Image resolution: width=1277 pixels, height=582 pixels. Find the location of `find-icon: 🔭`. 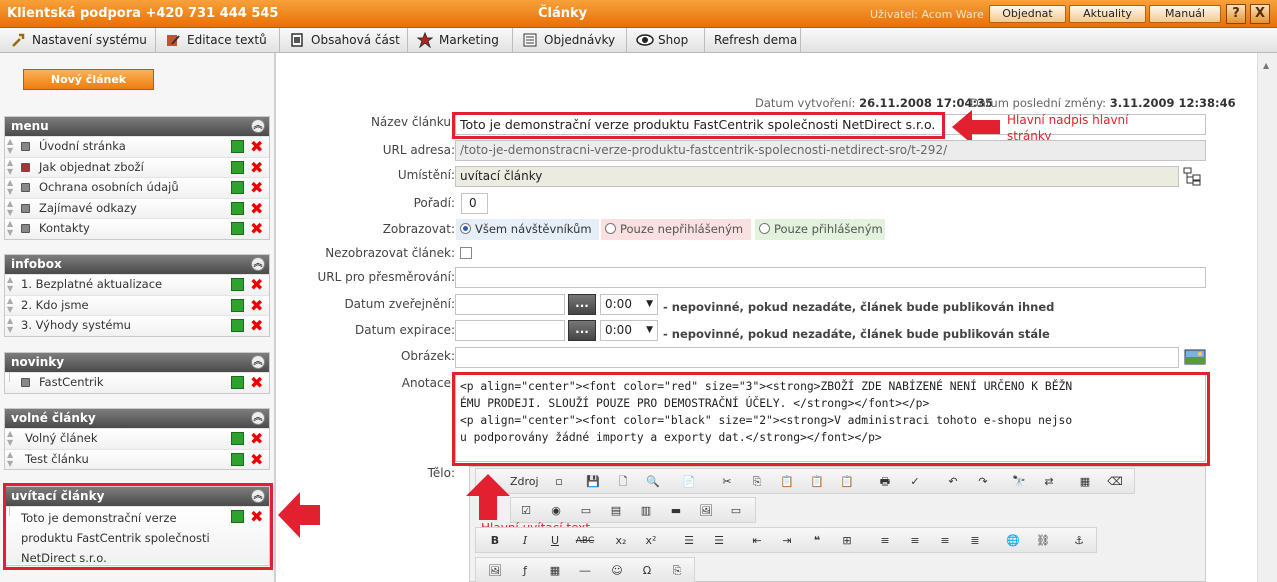

find-icon: 🔭 is located at coordinates (1019, 482).